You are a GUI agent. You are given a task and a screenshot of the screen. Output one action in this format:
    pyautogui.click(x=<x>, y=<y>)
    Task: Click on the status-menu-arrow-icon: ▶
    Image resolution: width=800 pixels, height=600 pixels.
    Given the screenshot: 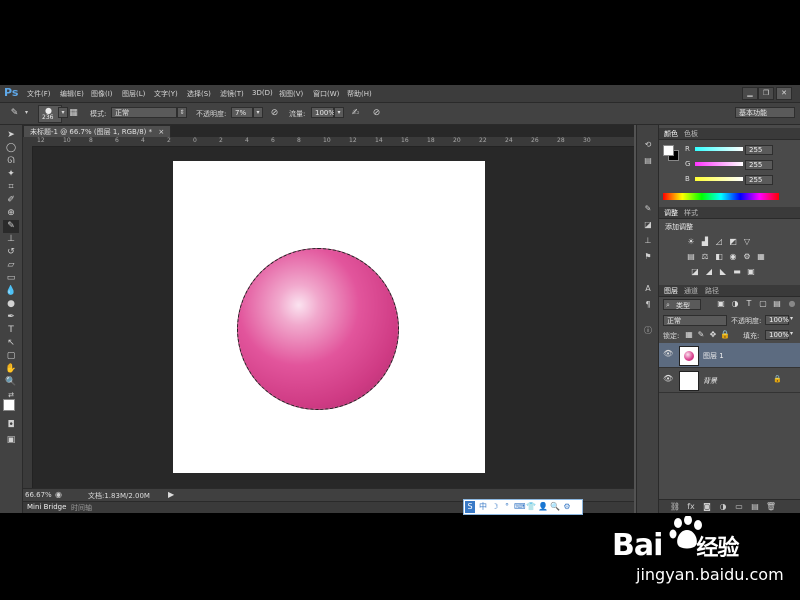 What is the action you would take?
    pyautogui.click(x=171, y=494)
    